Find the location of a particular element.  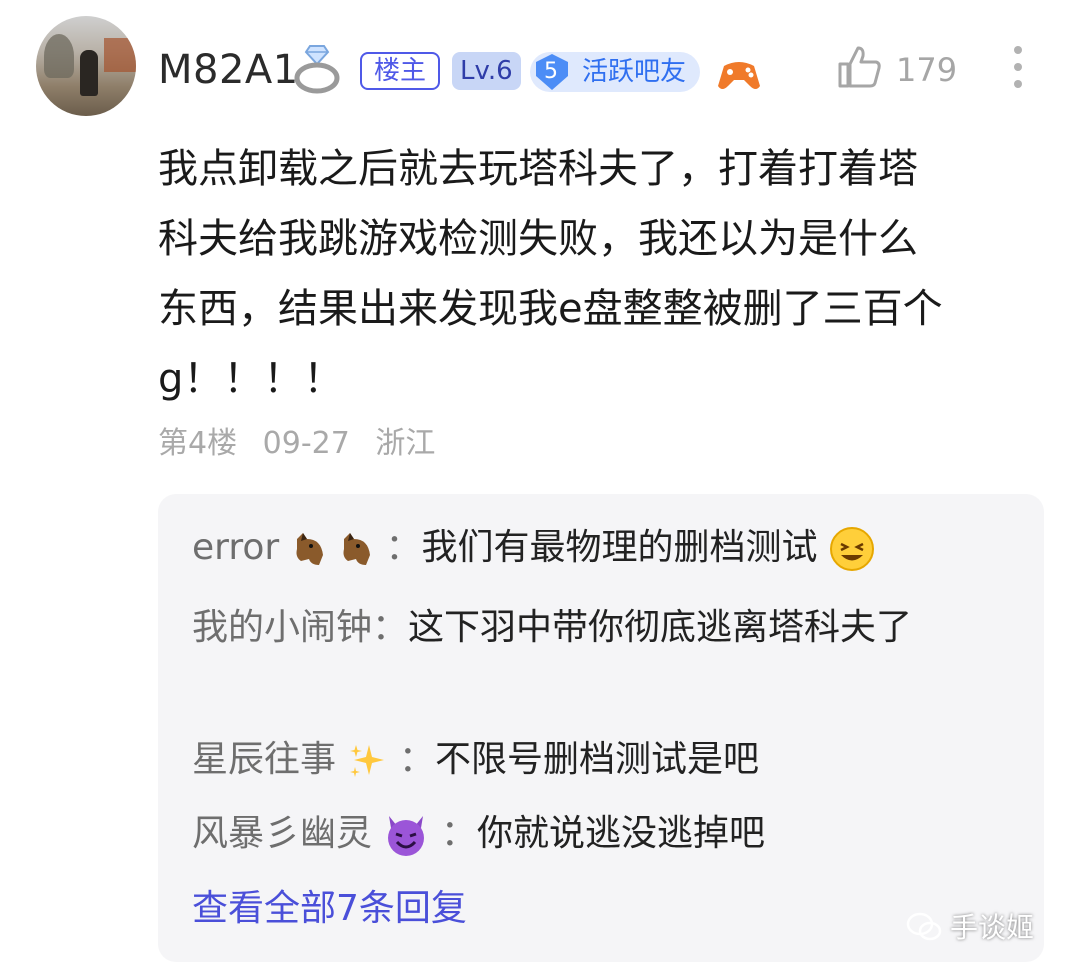

post-location: 浙江 is located at coordinates (405, 443).